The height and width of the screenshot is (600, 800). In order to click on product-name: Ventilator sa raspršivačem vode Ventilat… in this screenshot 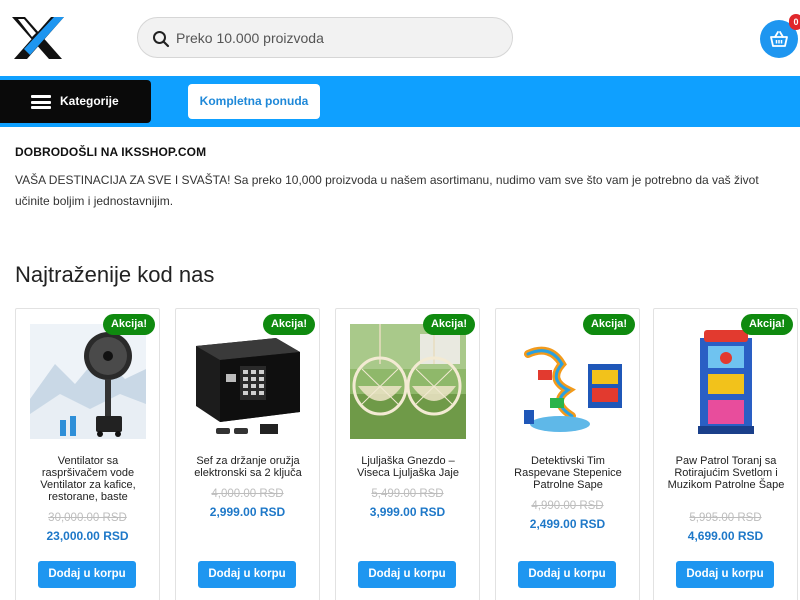, I will do `click(88, 479)`.